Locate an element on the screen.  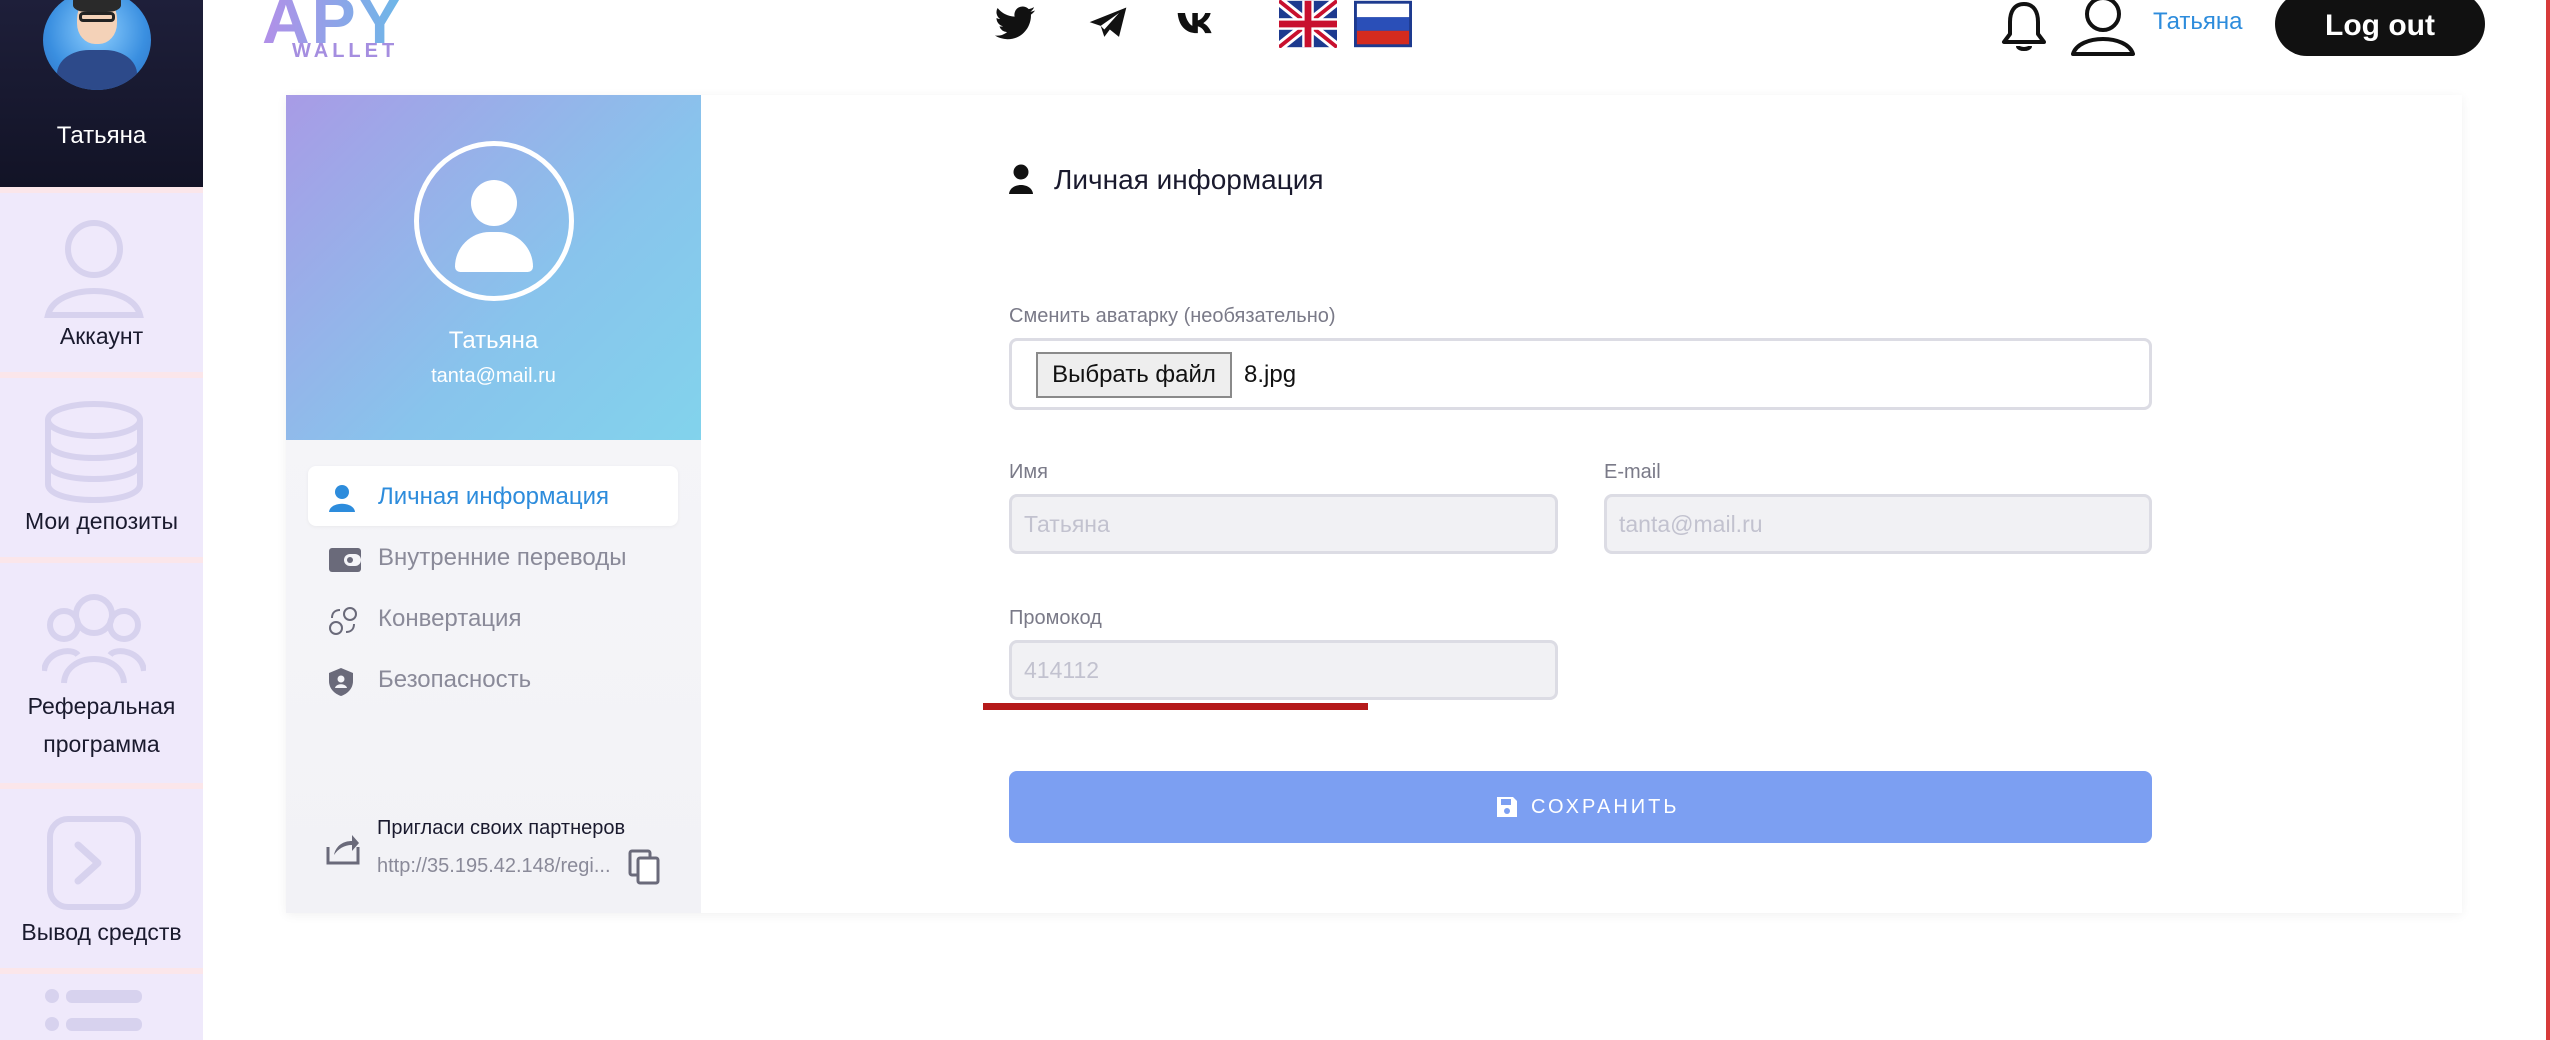
choose-file-button: Выбрать файл is located at coordinates (1134, 375).